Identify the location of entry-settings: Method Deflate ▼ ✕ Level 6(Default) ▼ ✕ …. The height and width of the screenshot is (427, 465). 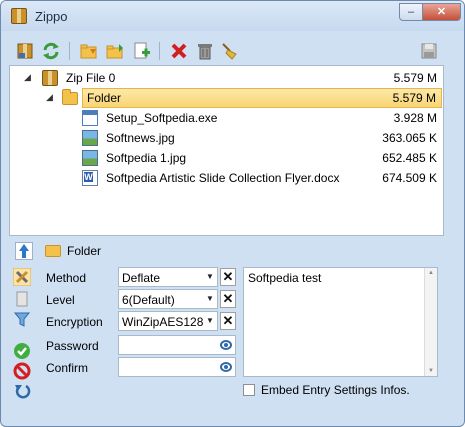
(138, 322).